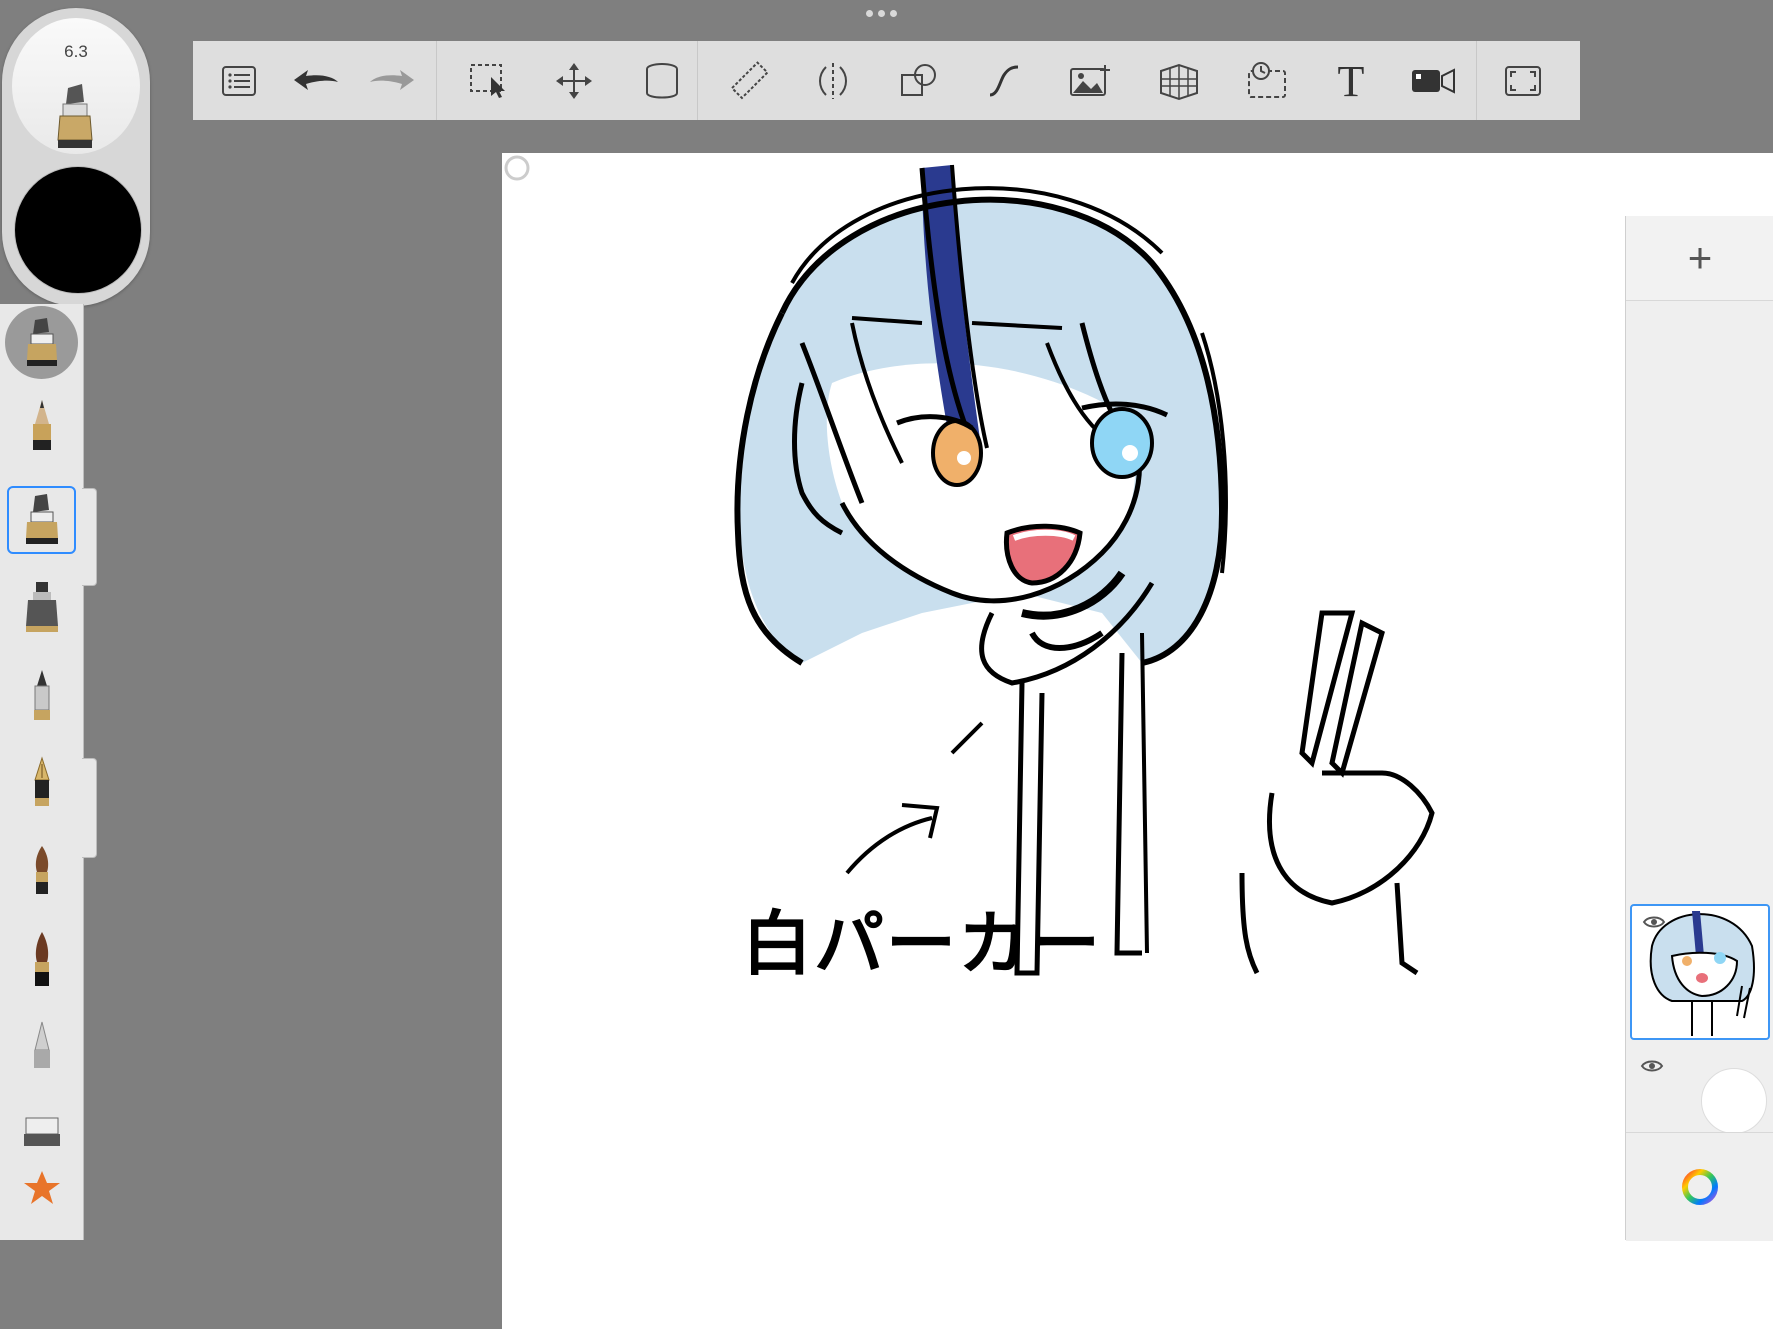  I want to click on marker-brush, so click(41, 520).